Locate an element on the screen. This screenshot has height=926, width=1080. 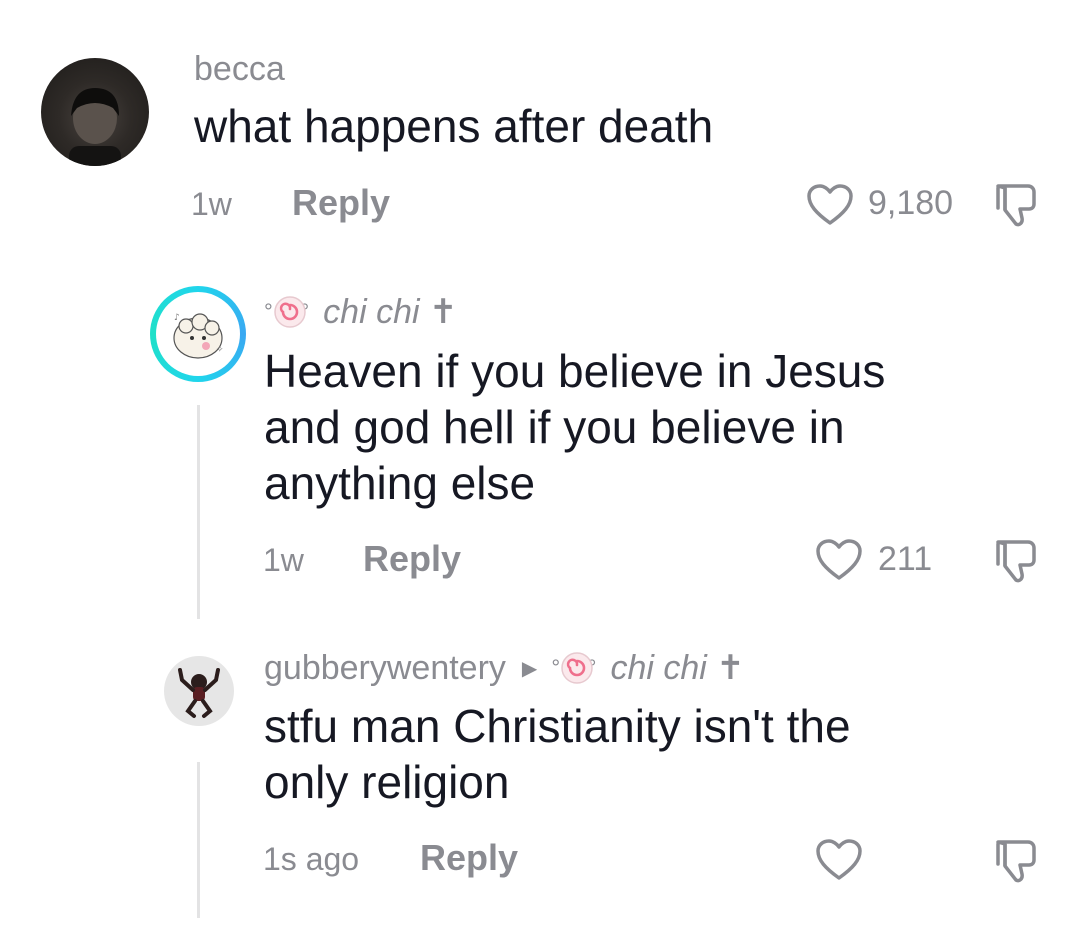
dancing-figure-avatar-icon is located at coordinates (199, 693).